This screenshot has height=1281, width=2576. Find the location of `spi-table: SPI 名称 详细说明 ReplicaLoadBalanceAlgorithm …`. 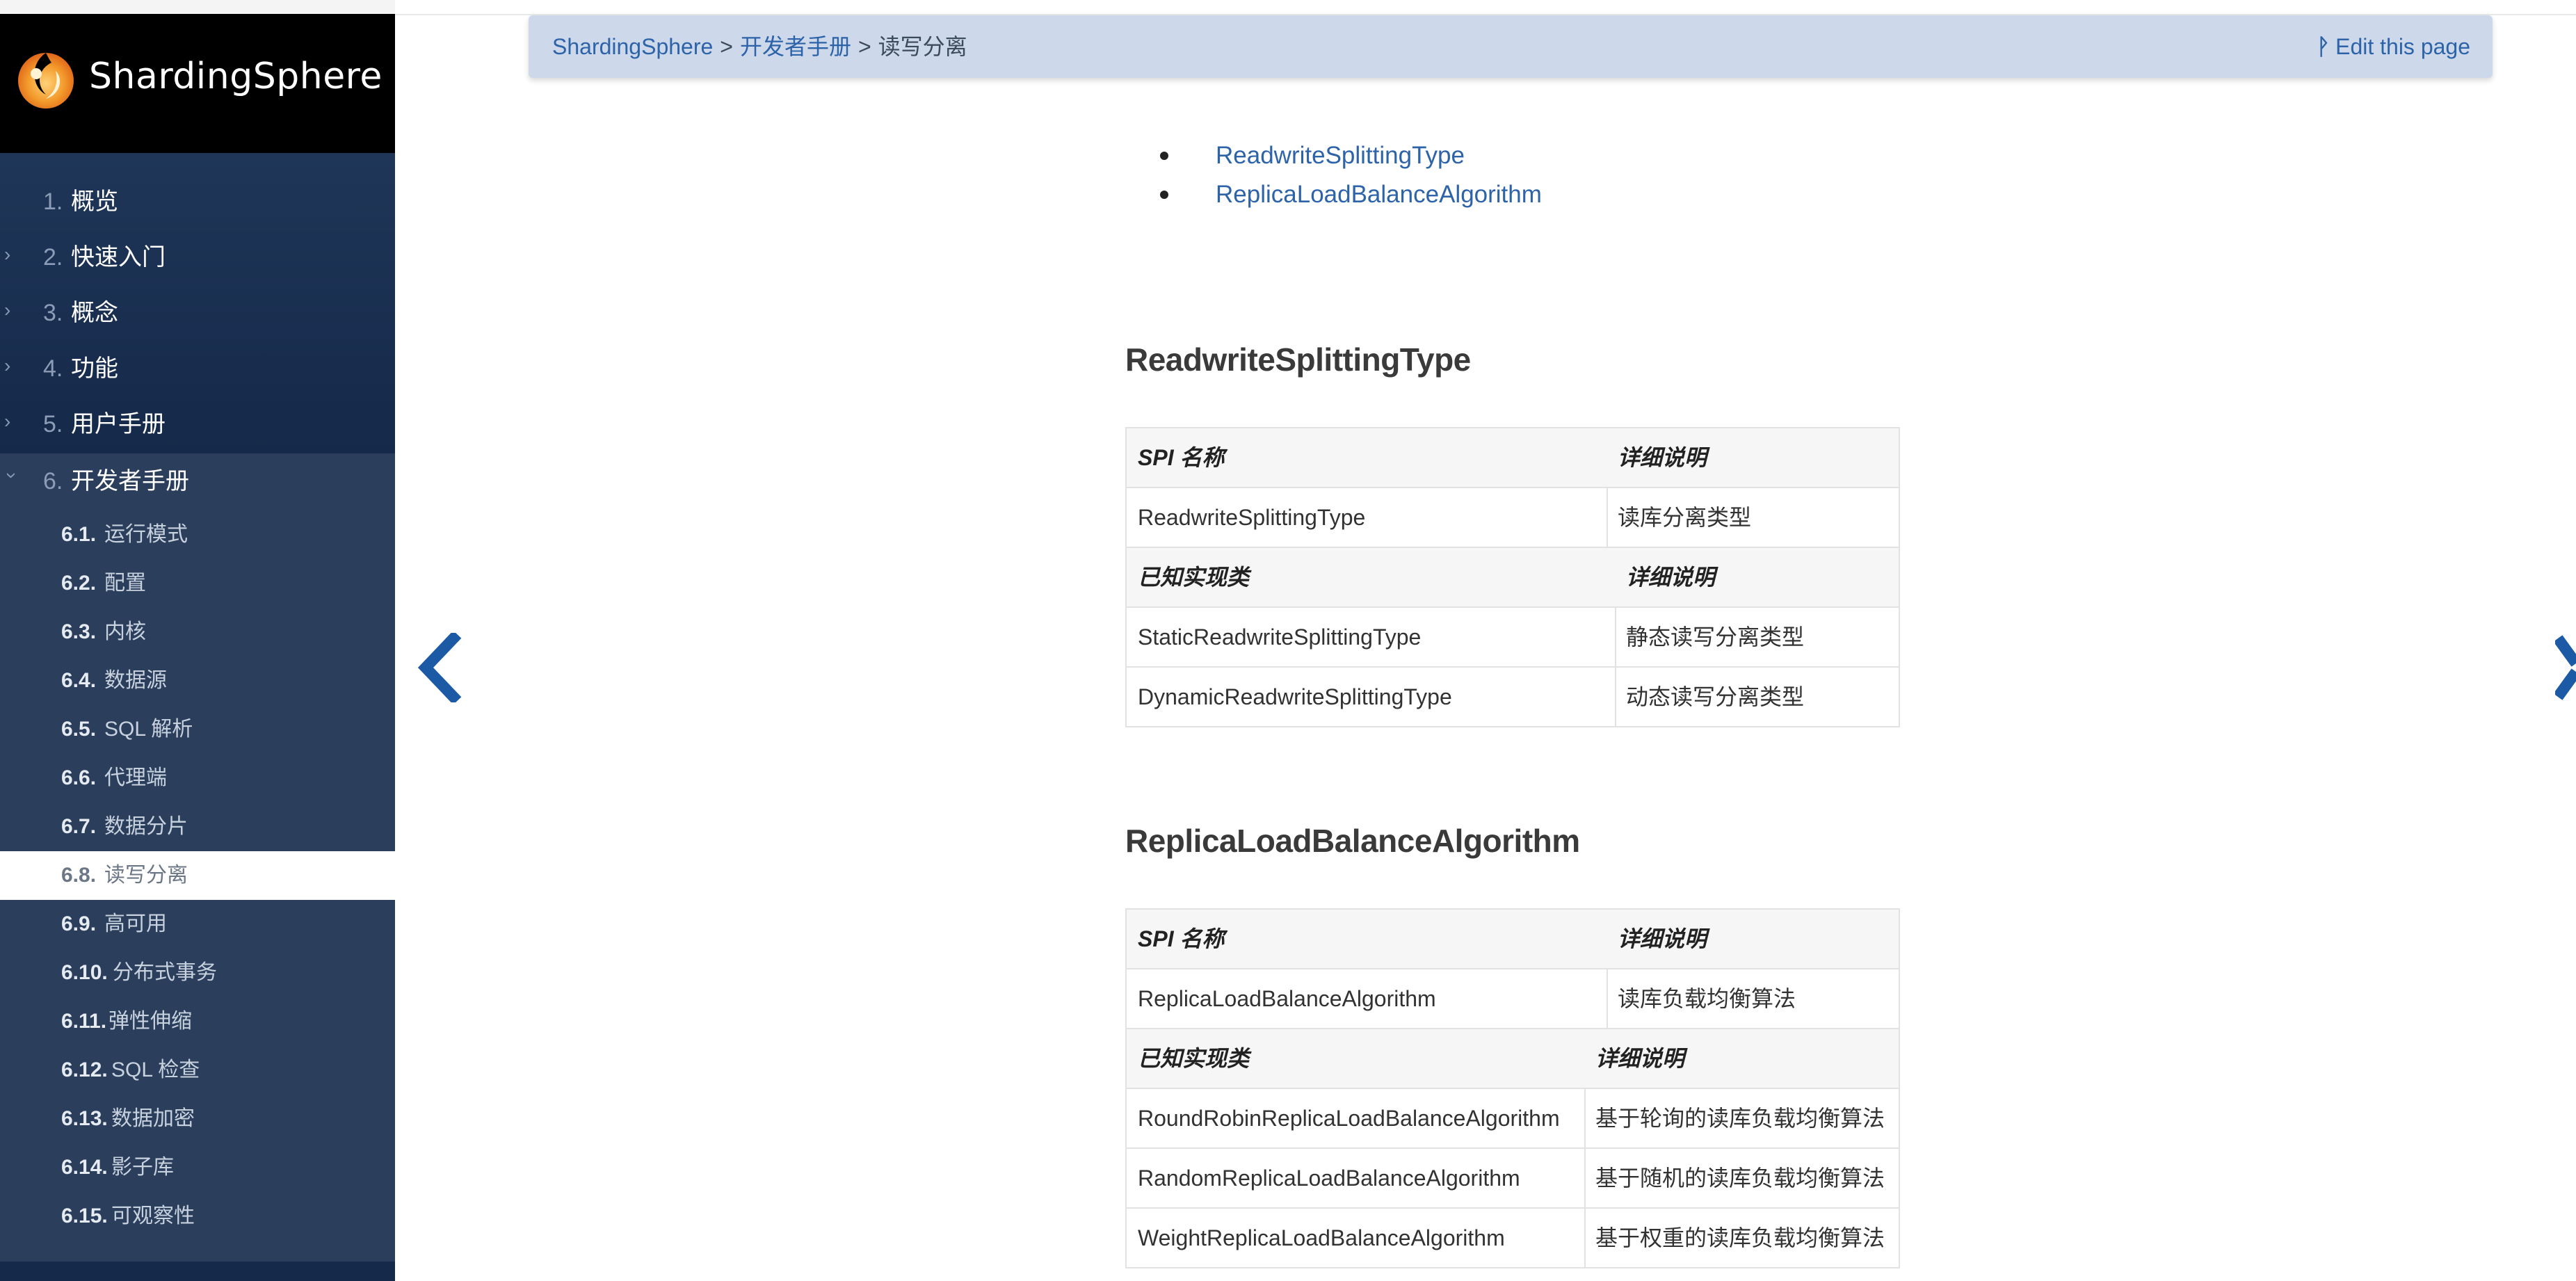

spi-table: SPI 名称 详细说明 ReplicaLoadBalanceAlgorithm … is located at coordinates (1513, 968).